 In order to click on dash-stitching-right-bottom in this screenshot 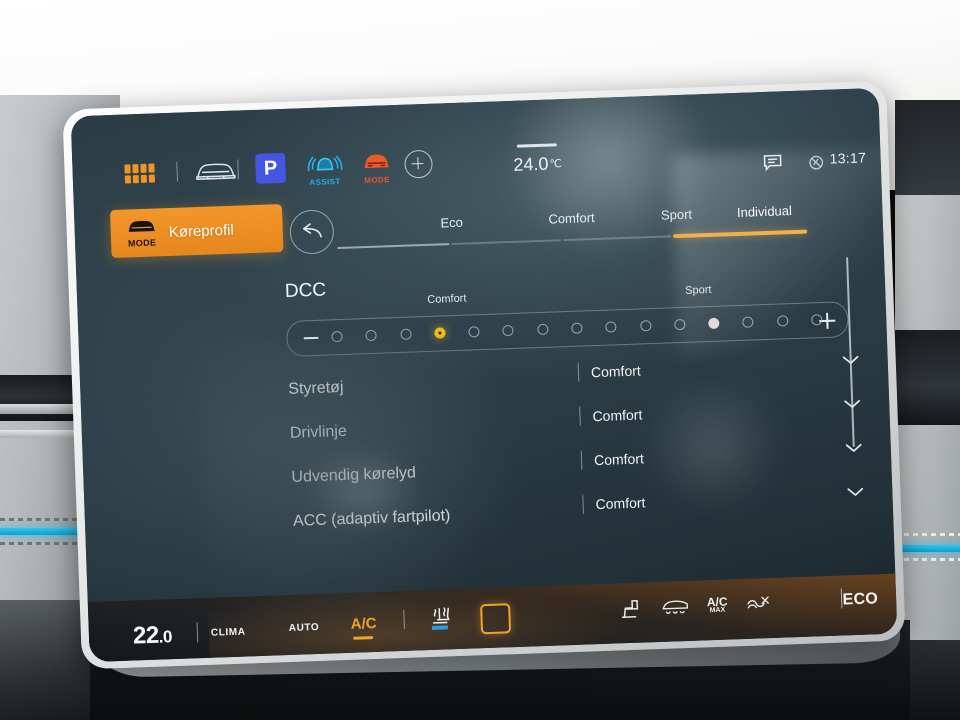, I will do `click(927, 559)`.